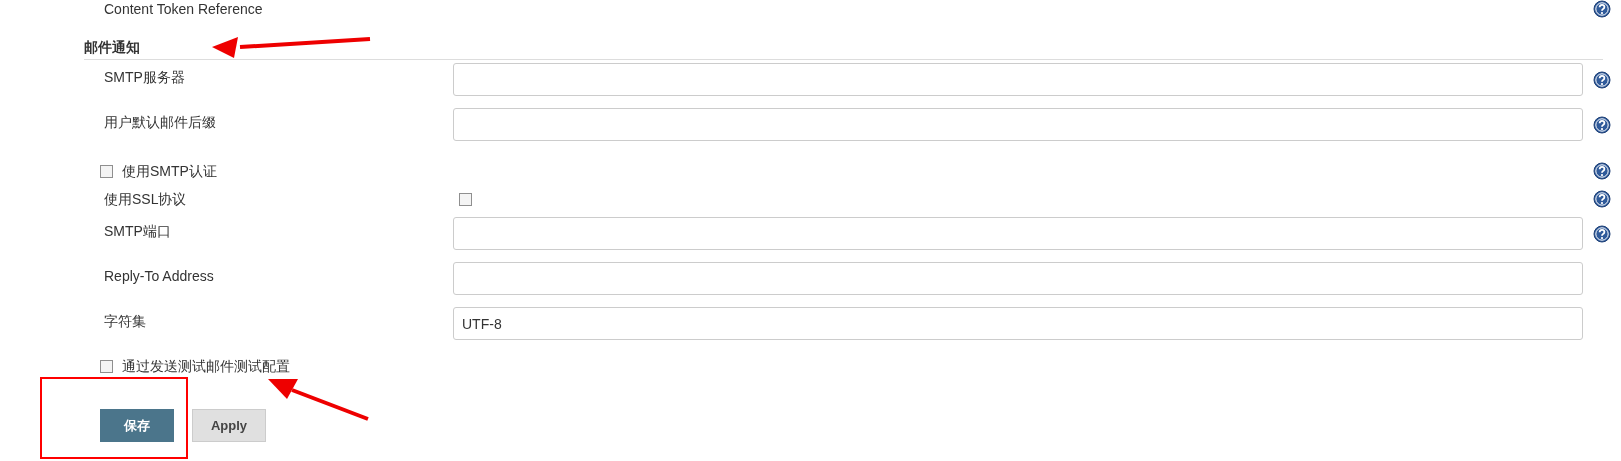  Describe the element at coordinates (183, 9) in the screenshot. I see `field-label: Content Token Reference` at that location.